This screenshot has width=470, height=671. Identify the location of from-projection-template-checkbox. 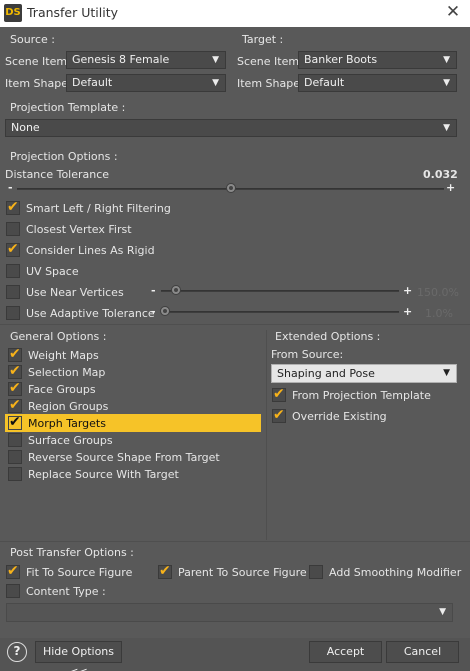
(279, 394).